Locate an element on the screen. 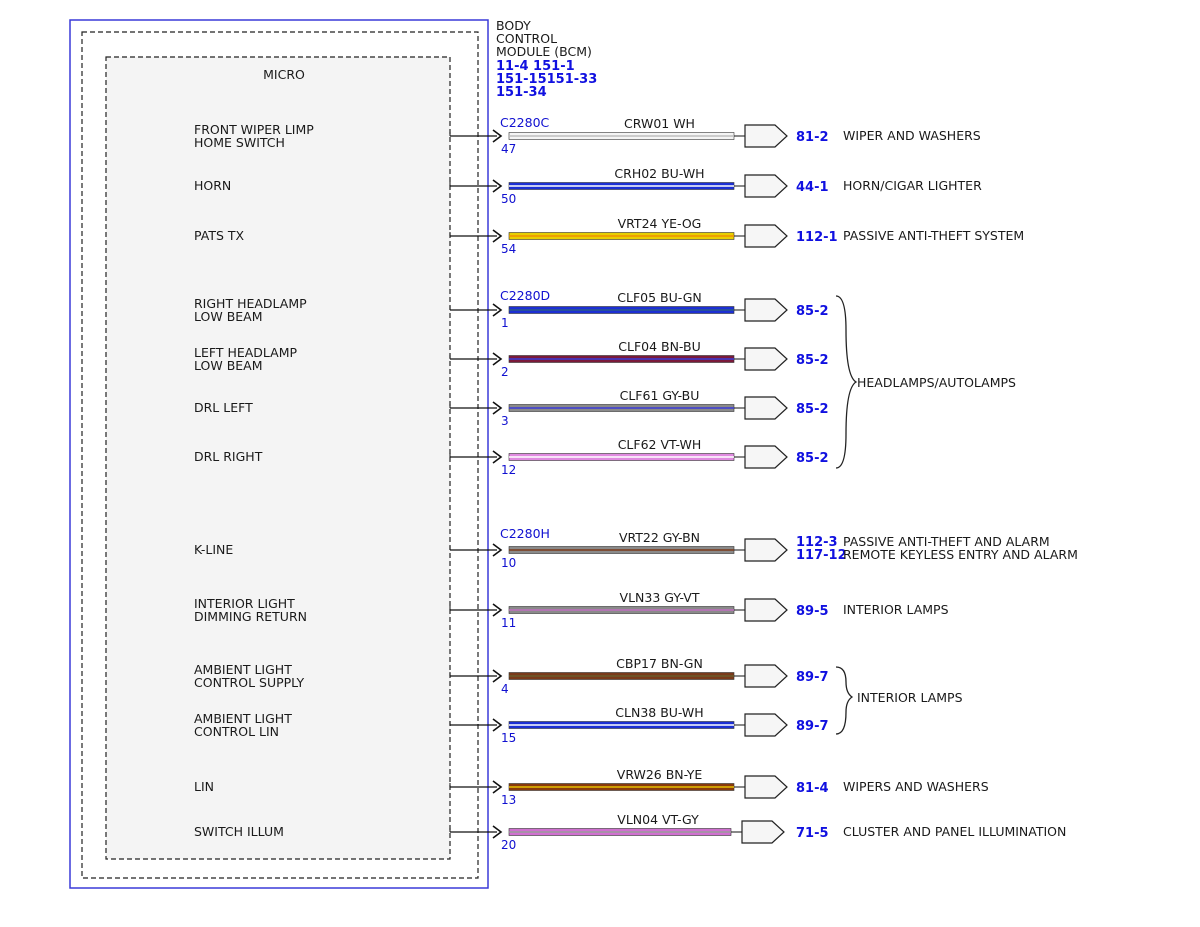  pin-number: 2 is located at coordinates (505, 372).